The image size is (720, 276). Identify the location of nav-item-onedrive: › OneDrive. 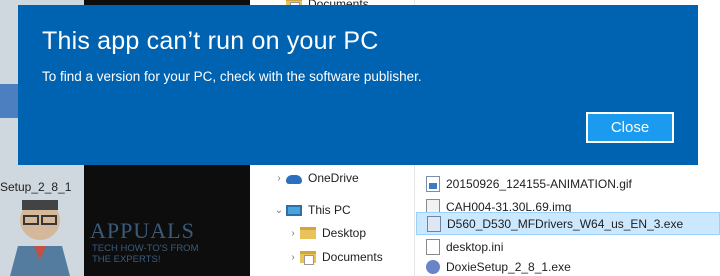
(315, 178).